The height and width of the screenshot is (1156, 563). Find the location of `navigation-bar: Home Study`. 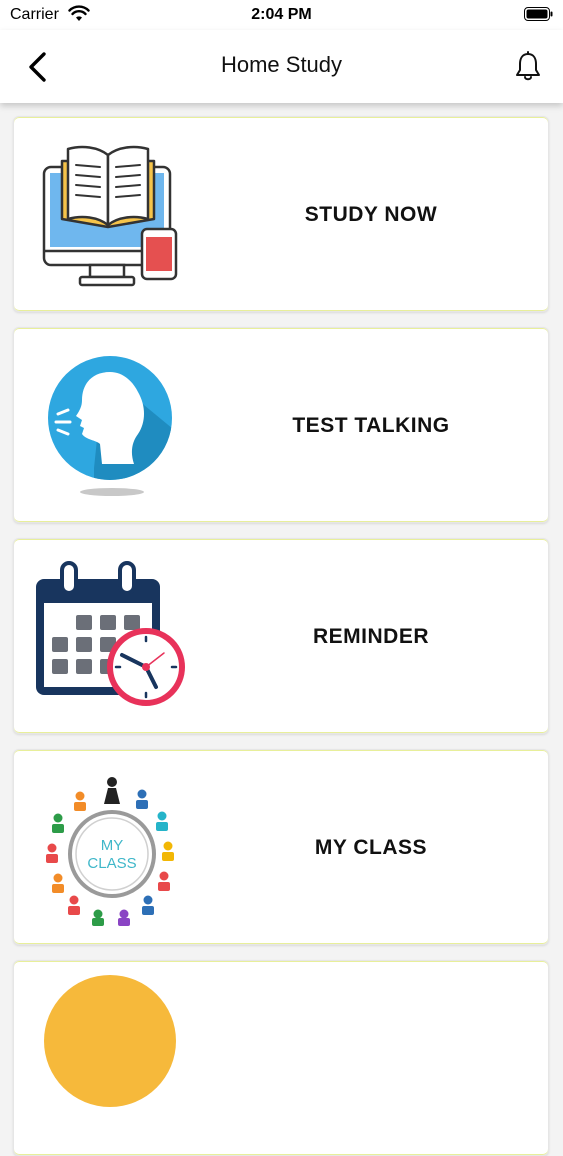

navigation-bar: Home Study is located at coordinates (281, 66).